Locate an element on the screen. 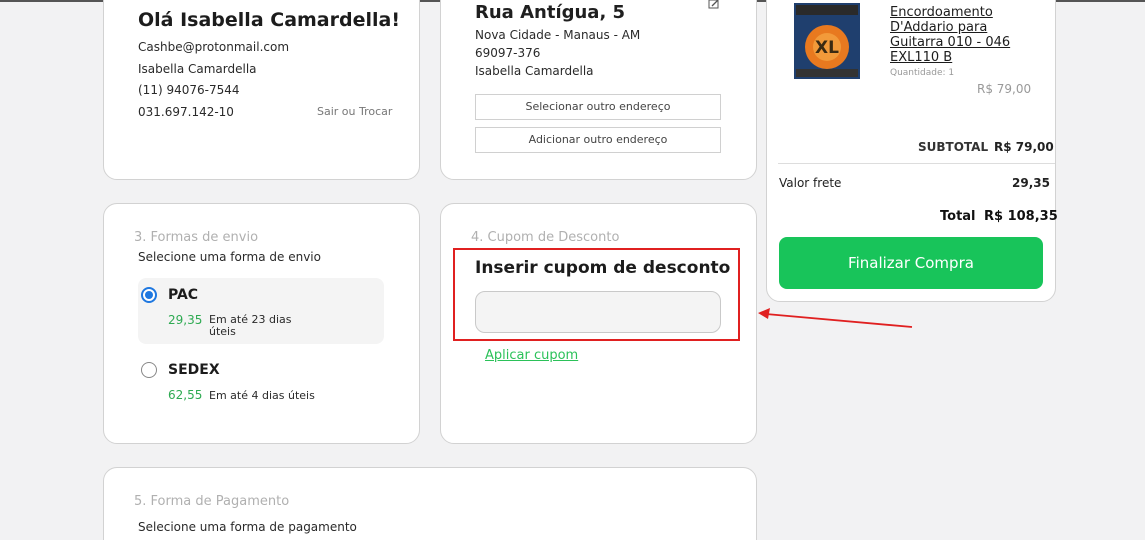 The height and width of the screenshot is (540, 1145). total-value: R$ 108,35 is located at coordinates (1021, 216).